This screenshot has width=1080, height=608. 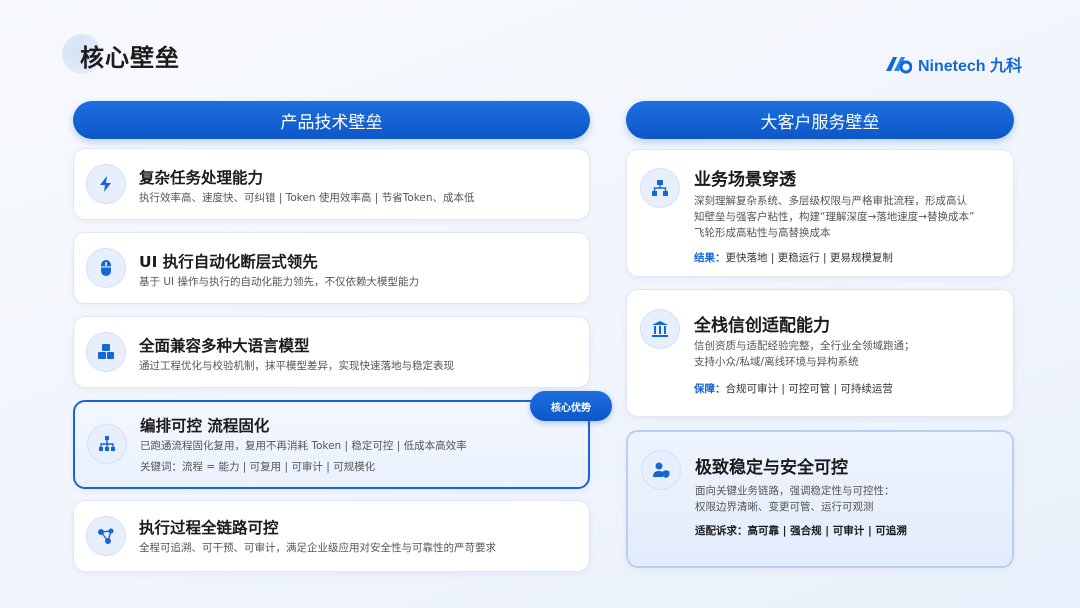 What do you see at coordinates (710, 258) in the screenshot?
I see `result-label: 结果：` at bounding box center [710, 258].